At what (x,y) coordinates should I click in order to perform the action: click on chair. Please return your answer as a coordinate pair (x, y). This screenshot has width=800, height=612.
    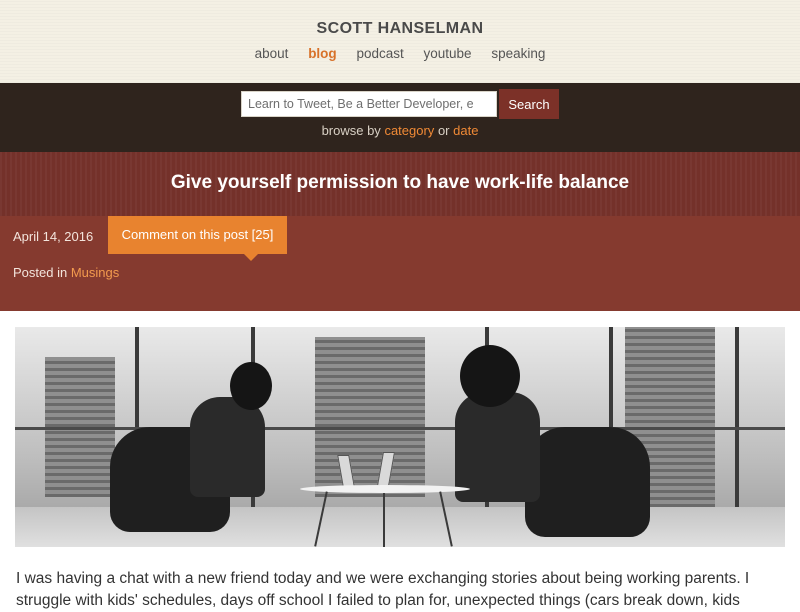
    Looking at the image, I should click on (587, 482).